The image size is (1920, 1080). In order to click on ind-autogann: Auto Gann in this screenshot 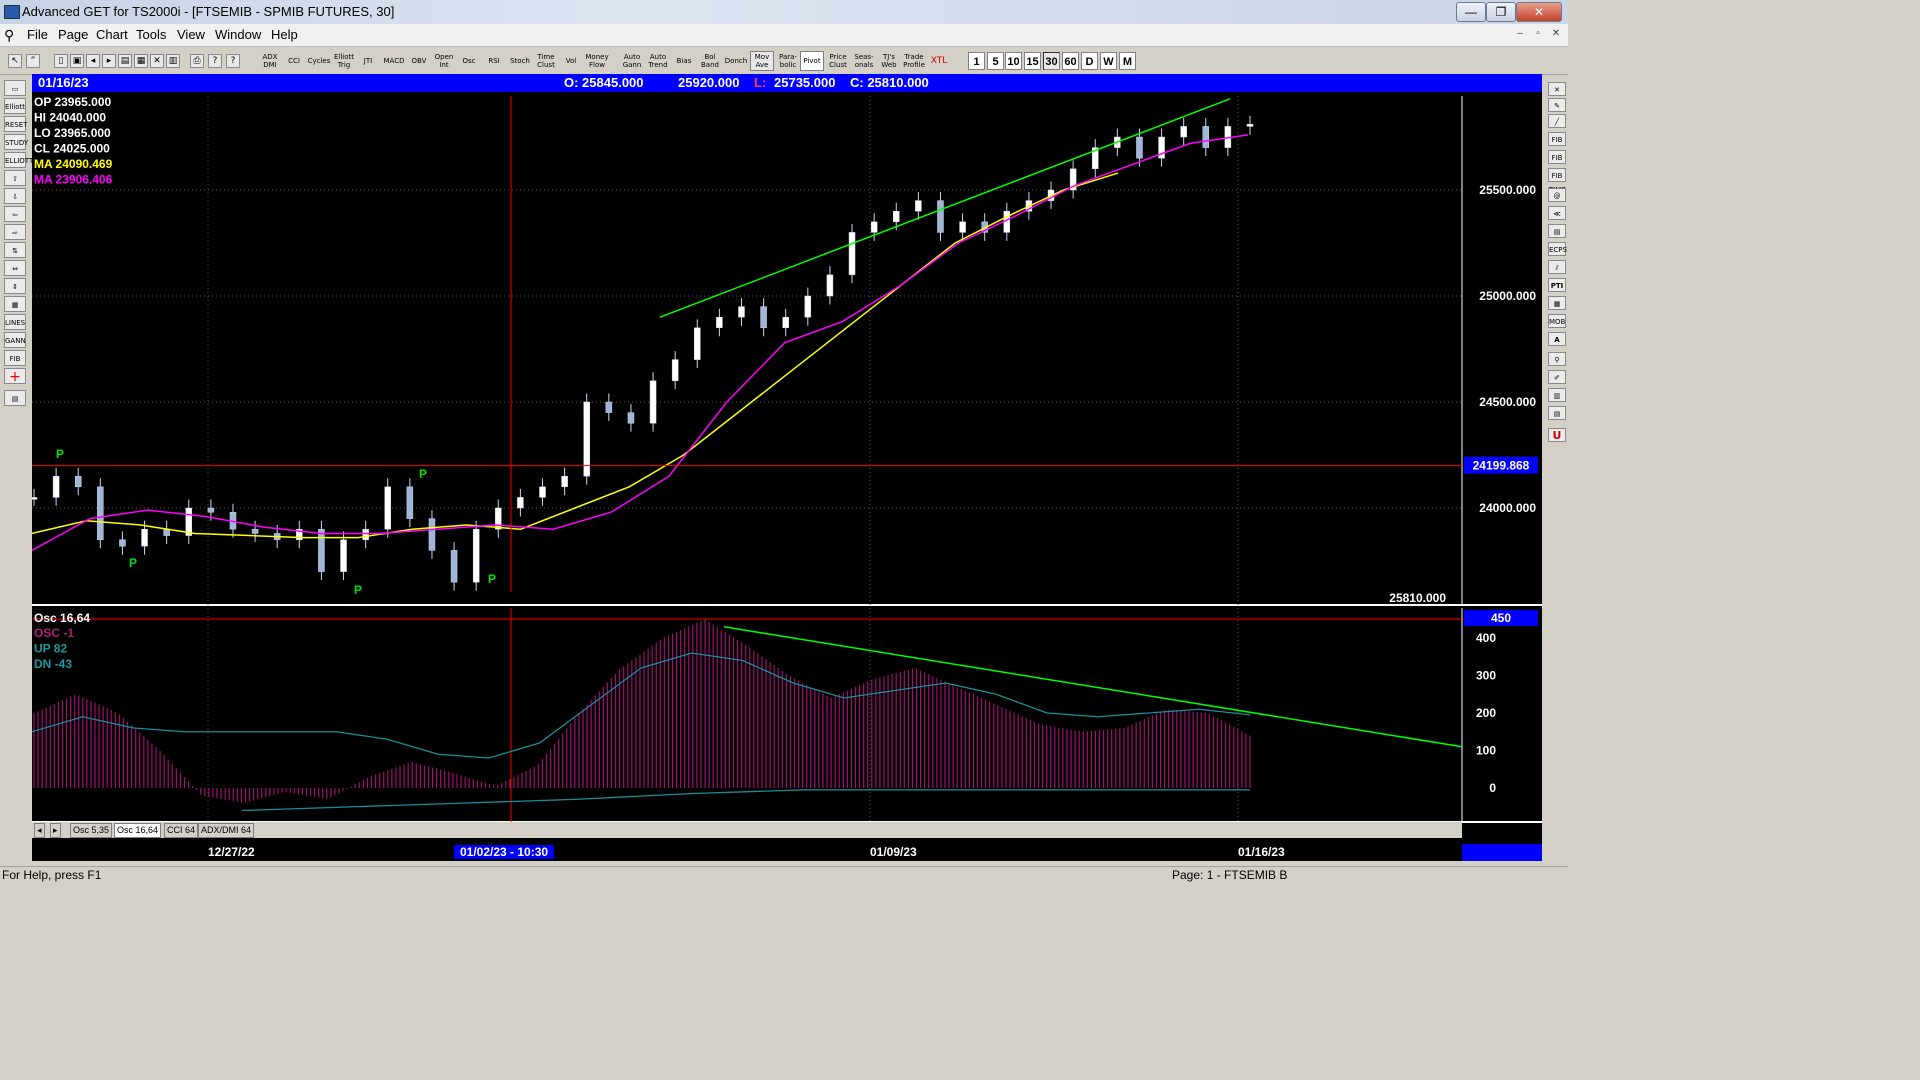, I will do `click(632, 61)`.